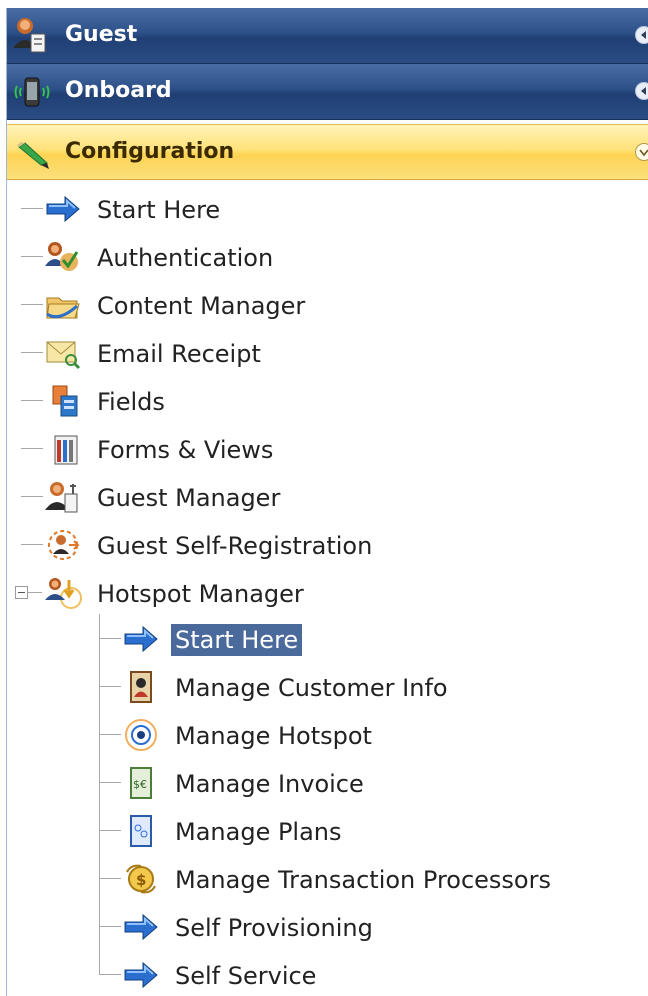 This screenshot has width=648, height=996. I want to click on tree-item-label-selected: Start Here, so click(237, 640).